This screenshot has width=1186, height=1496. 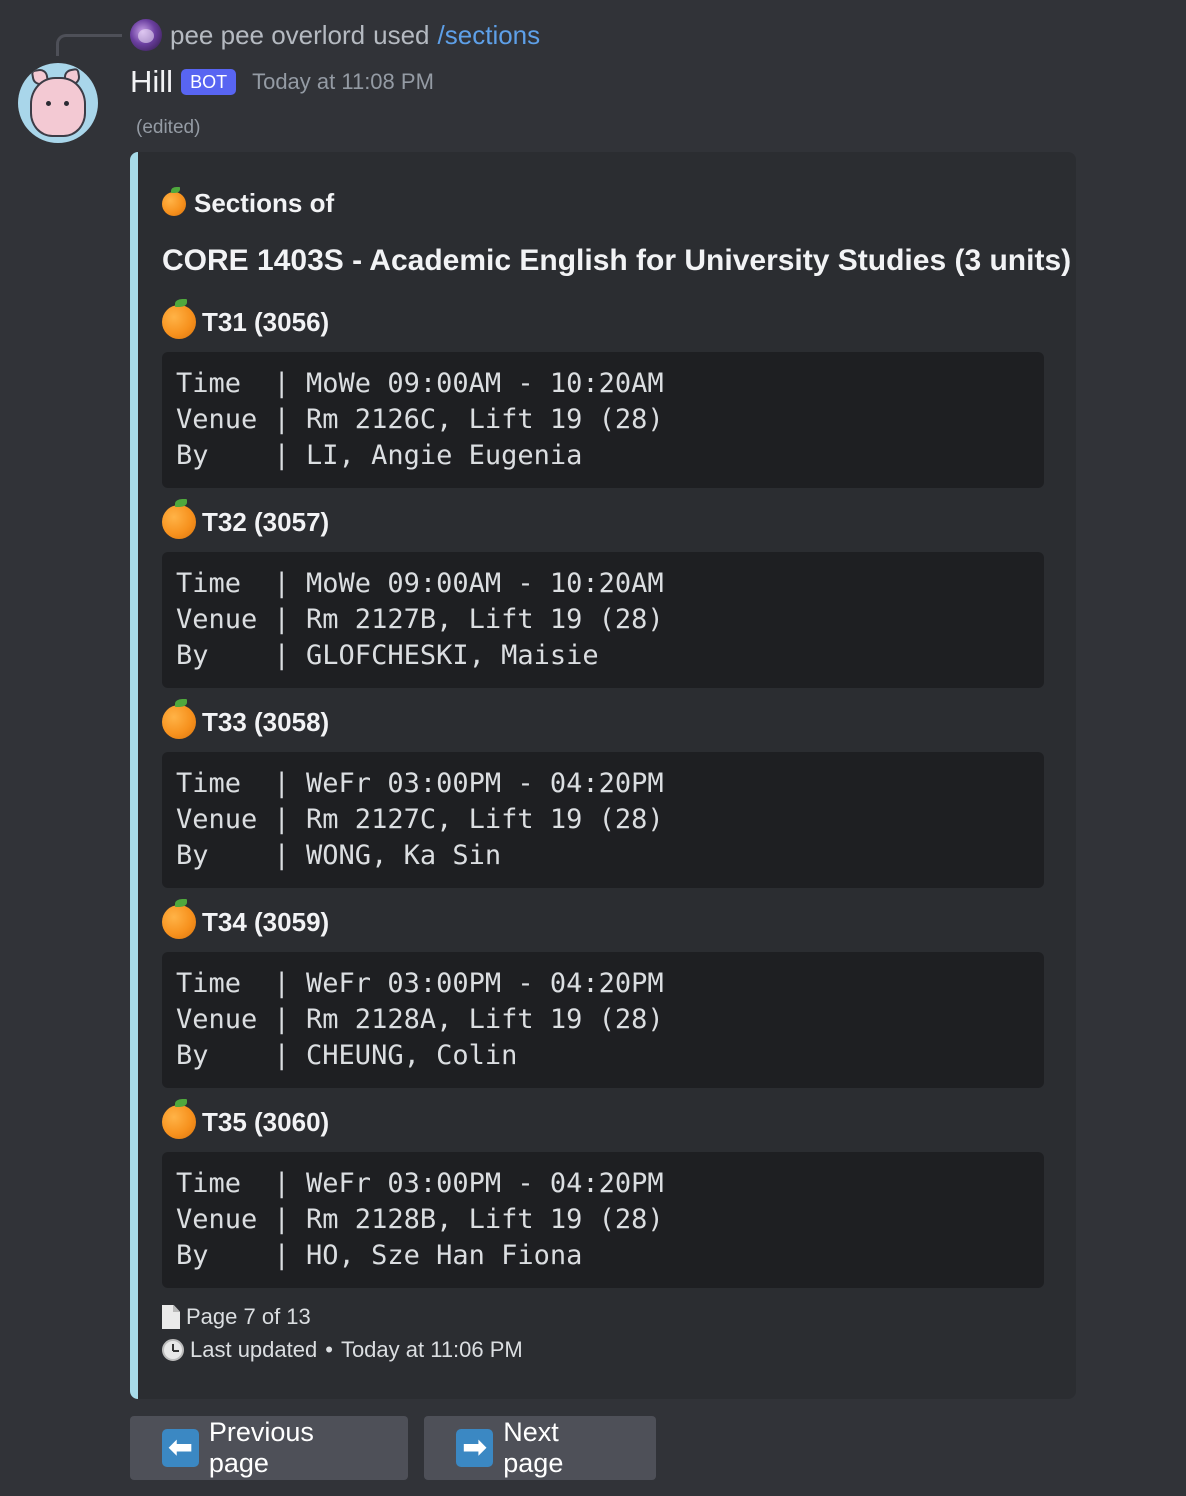 I want to click on reply-username: pee pee overlord, so click(x=267, y=35).